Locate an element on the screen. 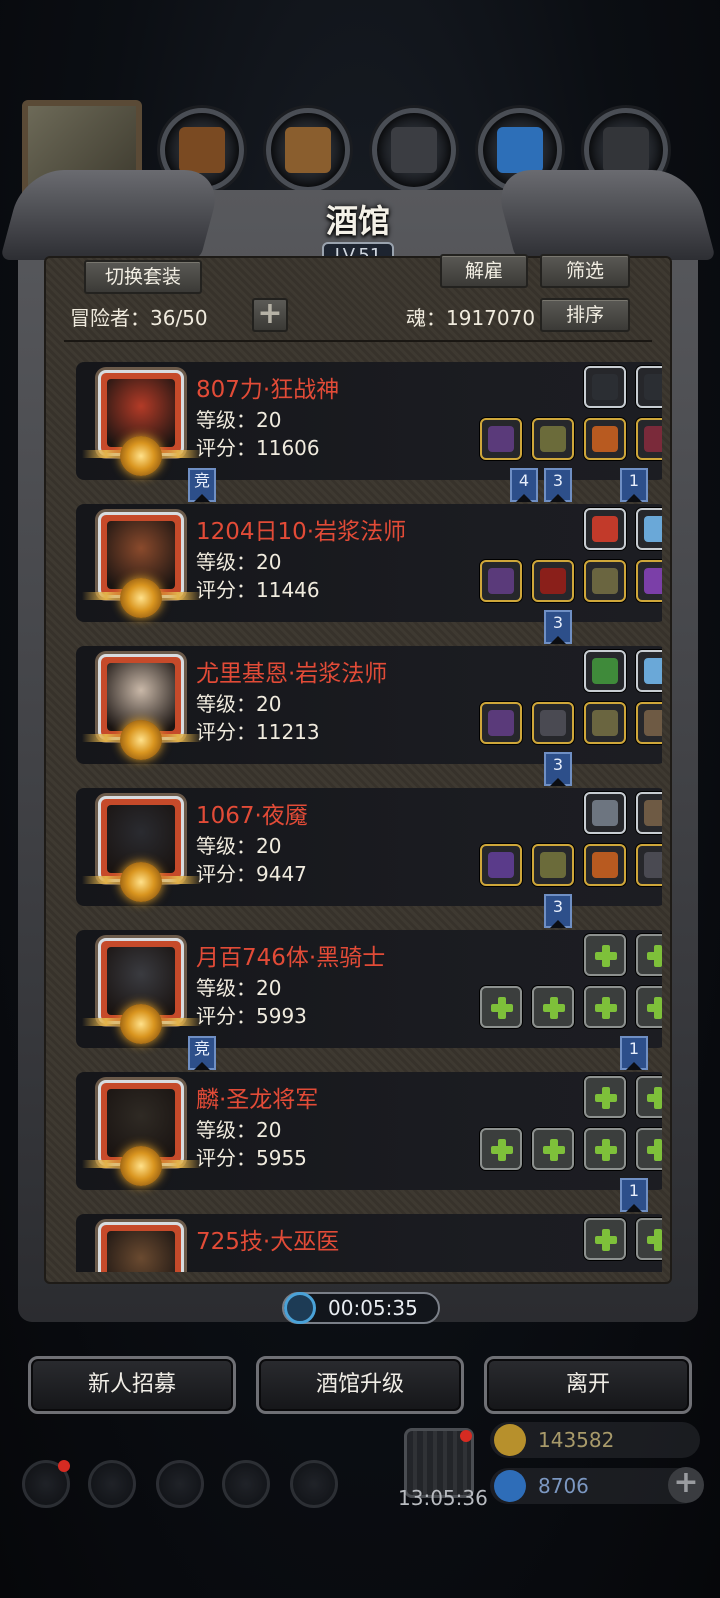 This screenshot has width=720, height=1598. soul-count: 魂：1917070 is located at coordinates (471, 318).